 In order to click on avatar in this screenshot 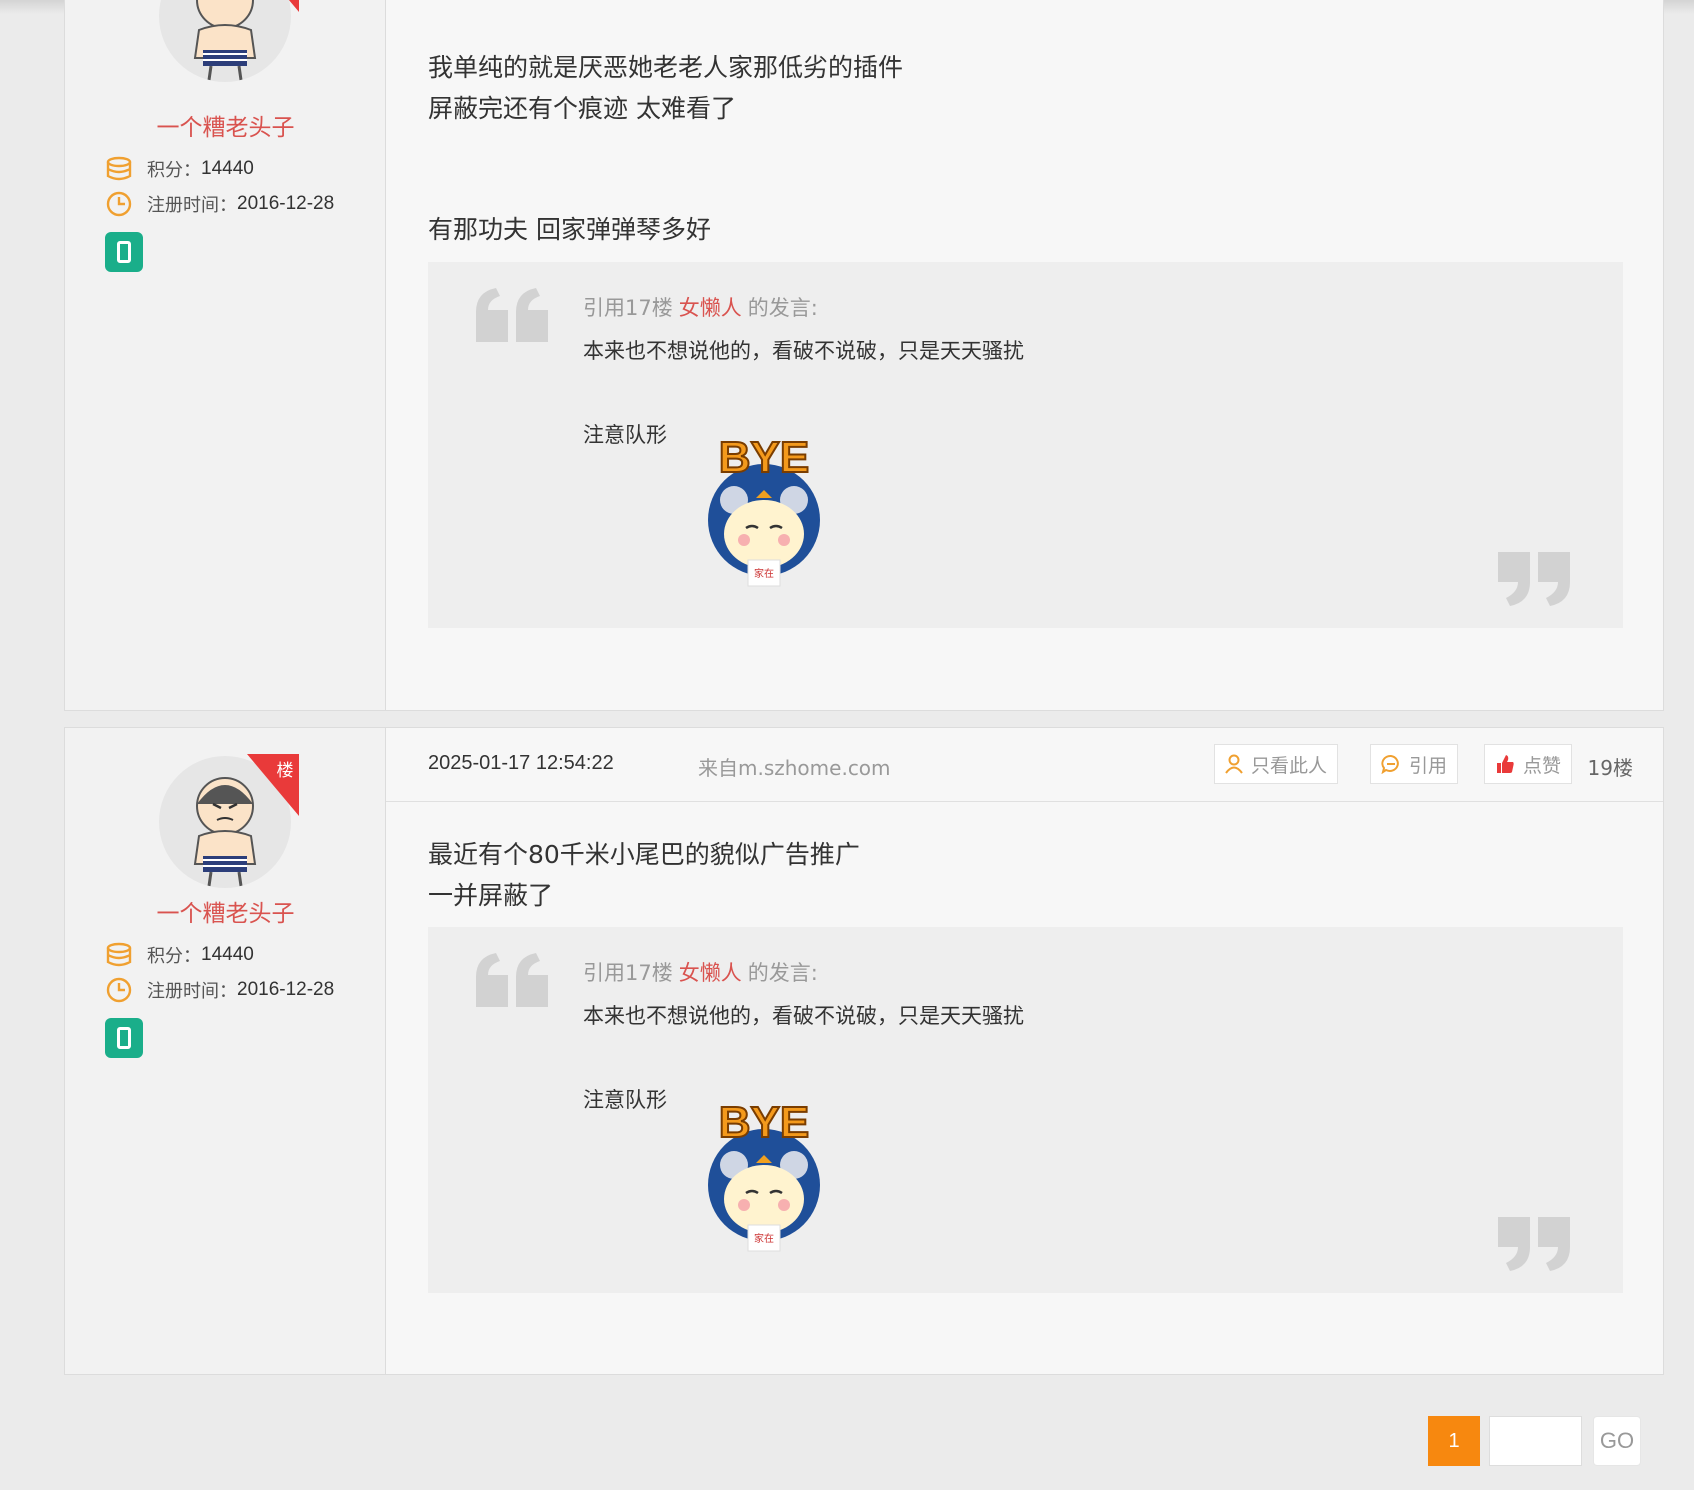, I will do `click(225, 41)`.